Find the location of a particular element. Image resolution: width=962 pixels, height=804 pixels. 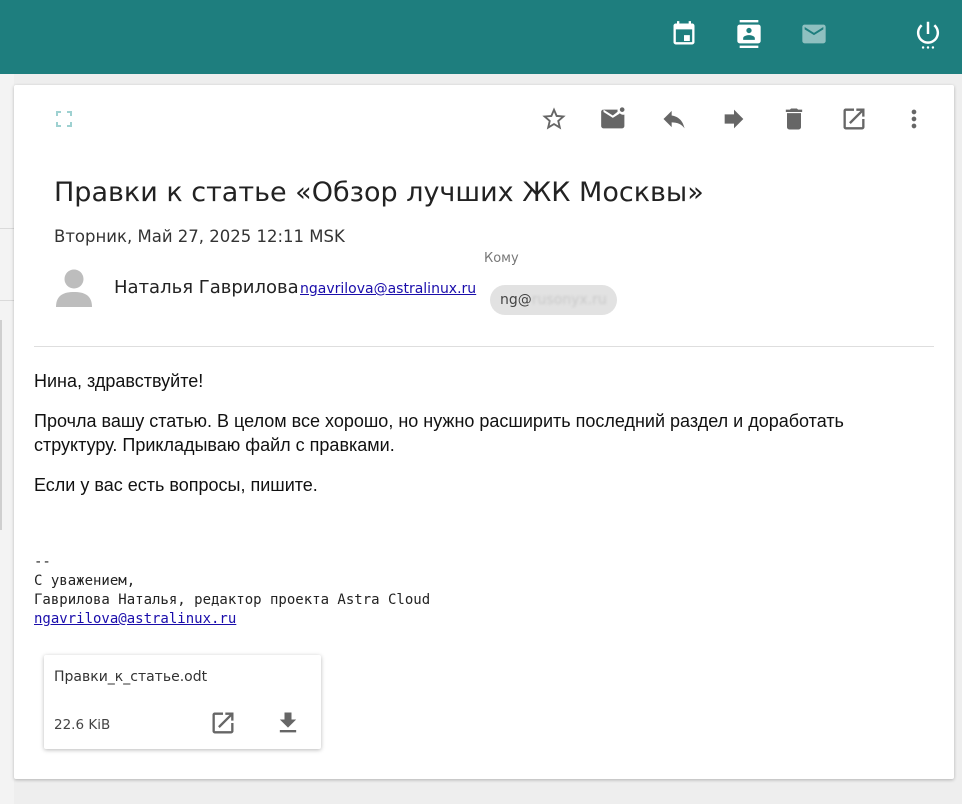

message-subject: Правки к статье «Обзор лучших ЖК Москвы» is located at coordinates (379, 192).